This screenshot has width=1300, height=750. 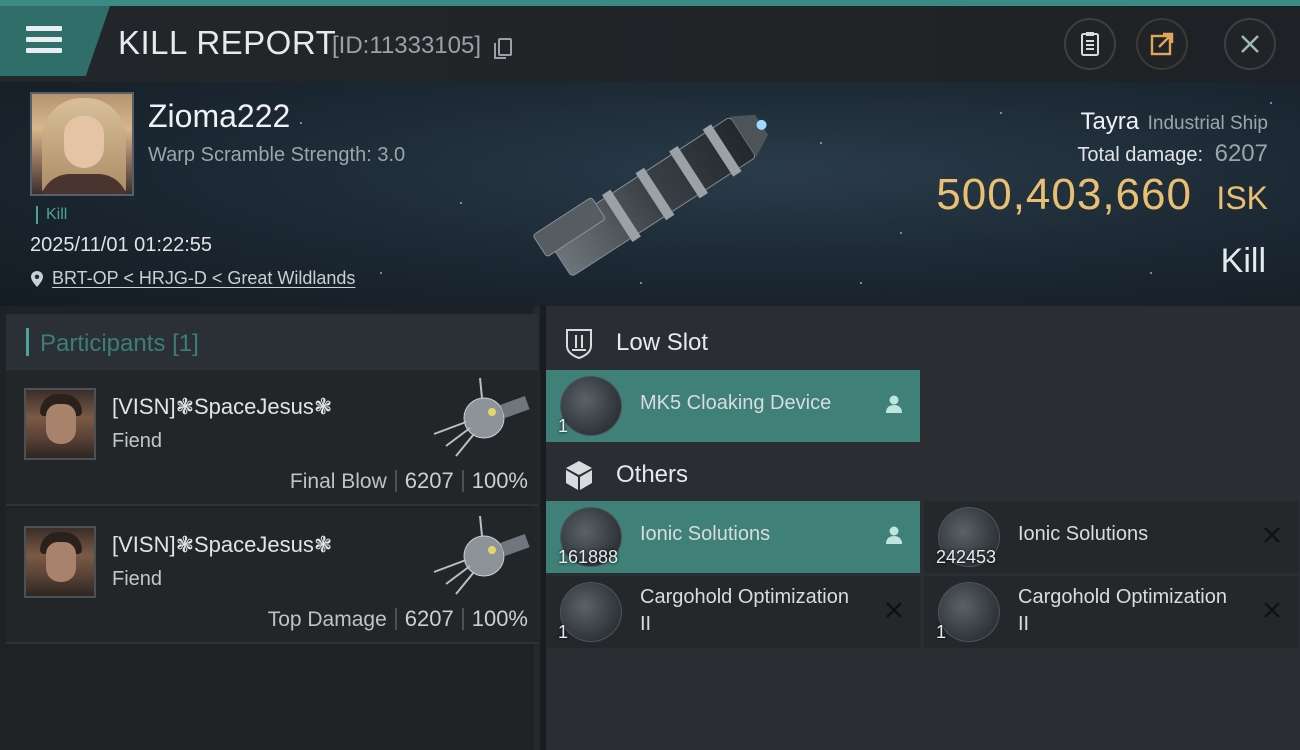 I want to click on participants-title: Participants [1], so click(x=119, y=344).